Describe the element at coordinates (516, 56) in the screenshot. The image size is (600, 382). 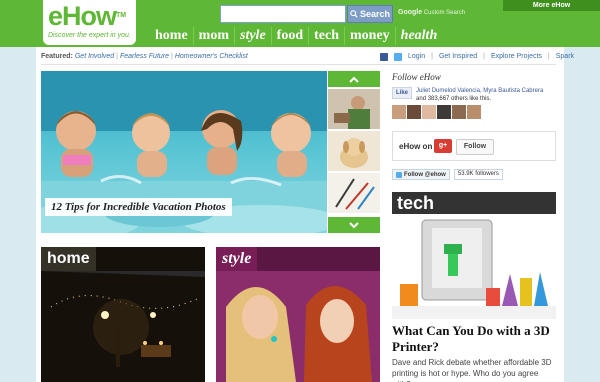
I see `explore-projects-link: Explore Projects` at that location.